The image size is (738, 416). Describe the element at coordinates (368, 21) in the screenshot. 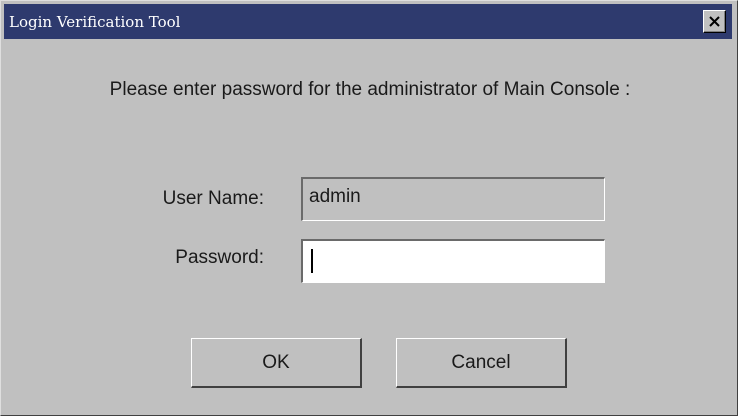

I see `title-bar: Login Verification Tool` at that location.